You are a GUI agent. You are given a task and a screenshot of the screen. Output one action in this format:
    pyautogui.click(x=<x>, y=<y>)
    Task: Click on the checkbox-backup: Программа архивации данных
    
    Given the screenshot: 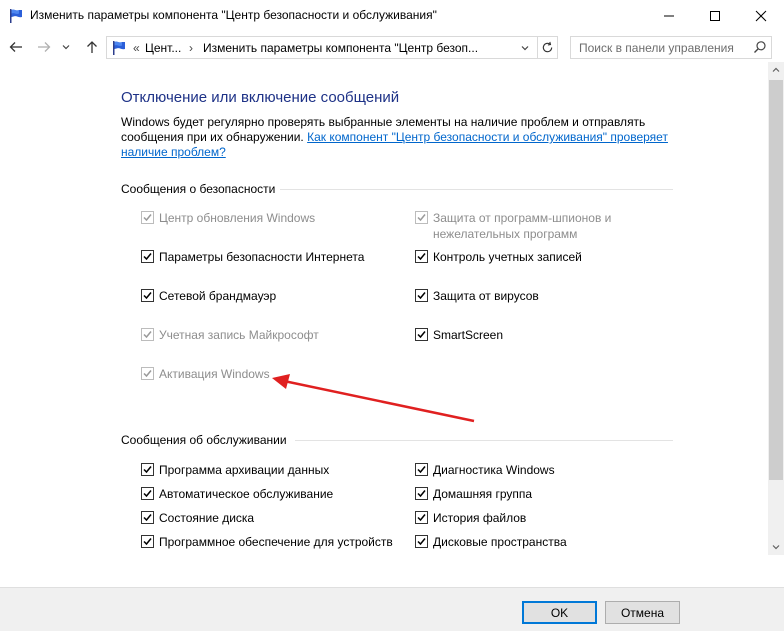 What is the action you would take?
    pyautogui.click(x=235, y=470)
    